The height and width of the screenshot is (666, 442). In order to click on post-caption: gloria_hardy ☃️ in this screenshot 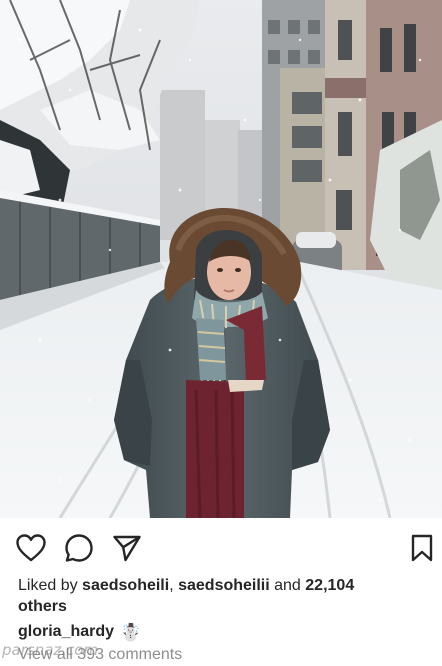, I will do `click(218, 632)`.